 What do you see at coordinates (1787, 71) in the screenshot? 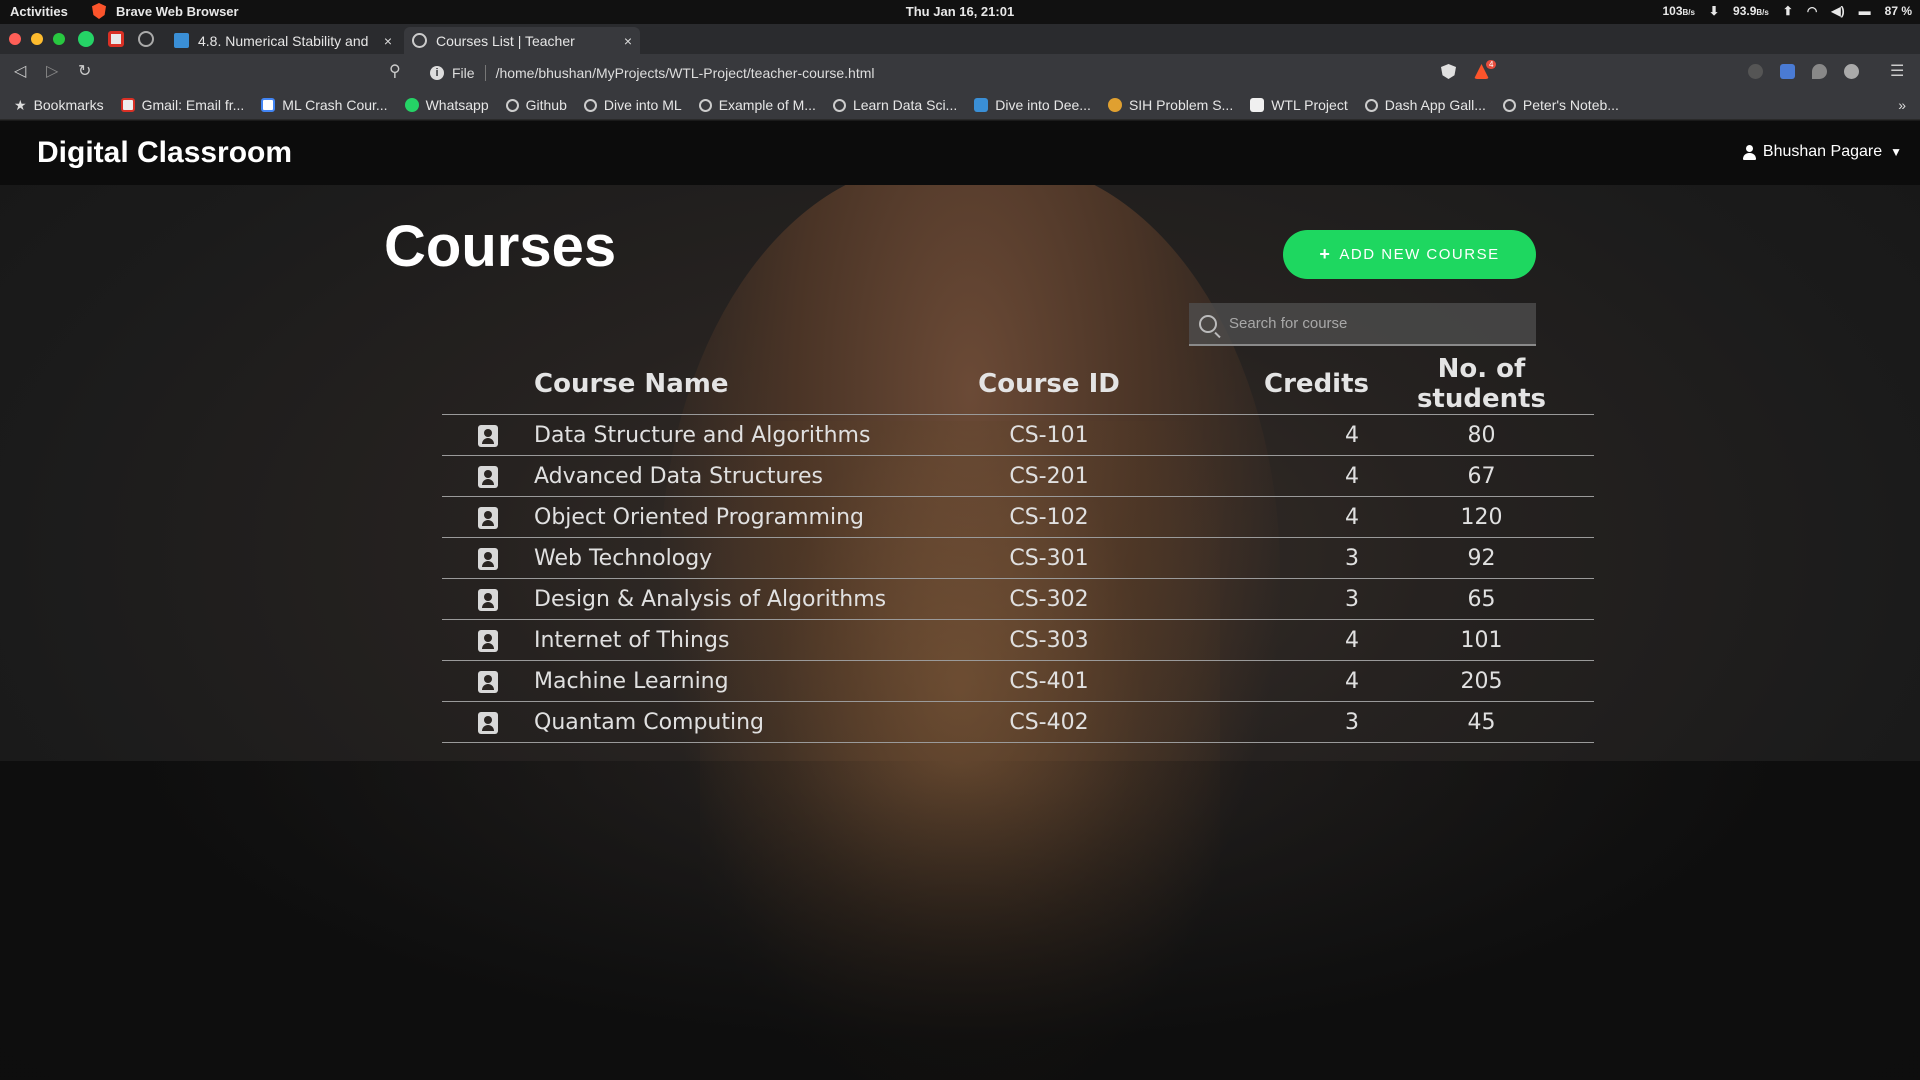
I see `translate-extension-icon` at bounding box center [1787, 71].